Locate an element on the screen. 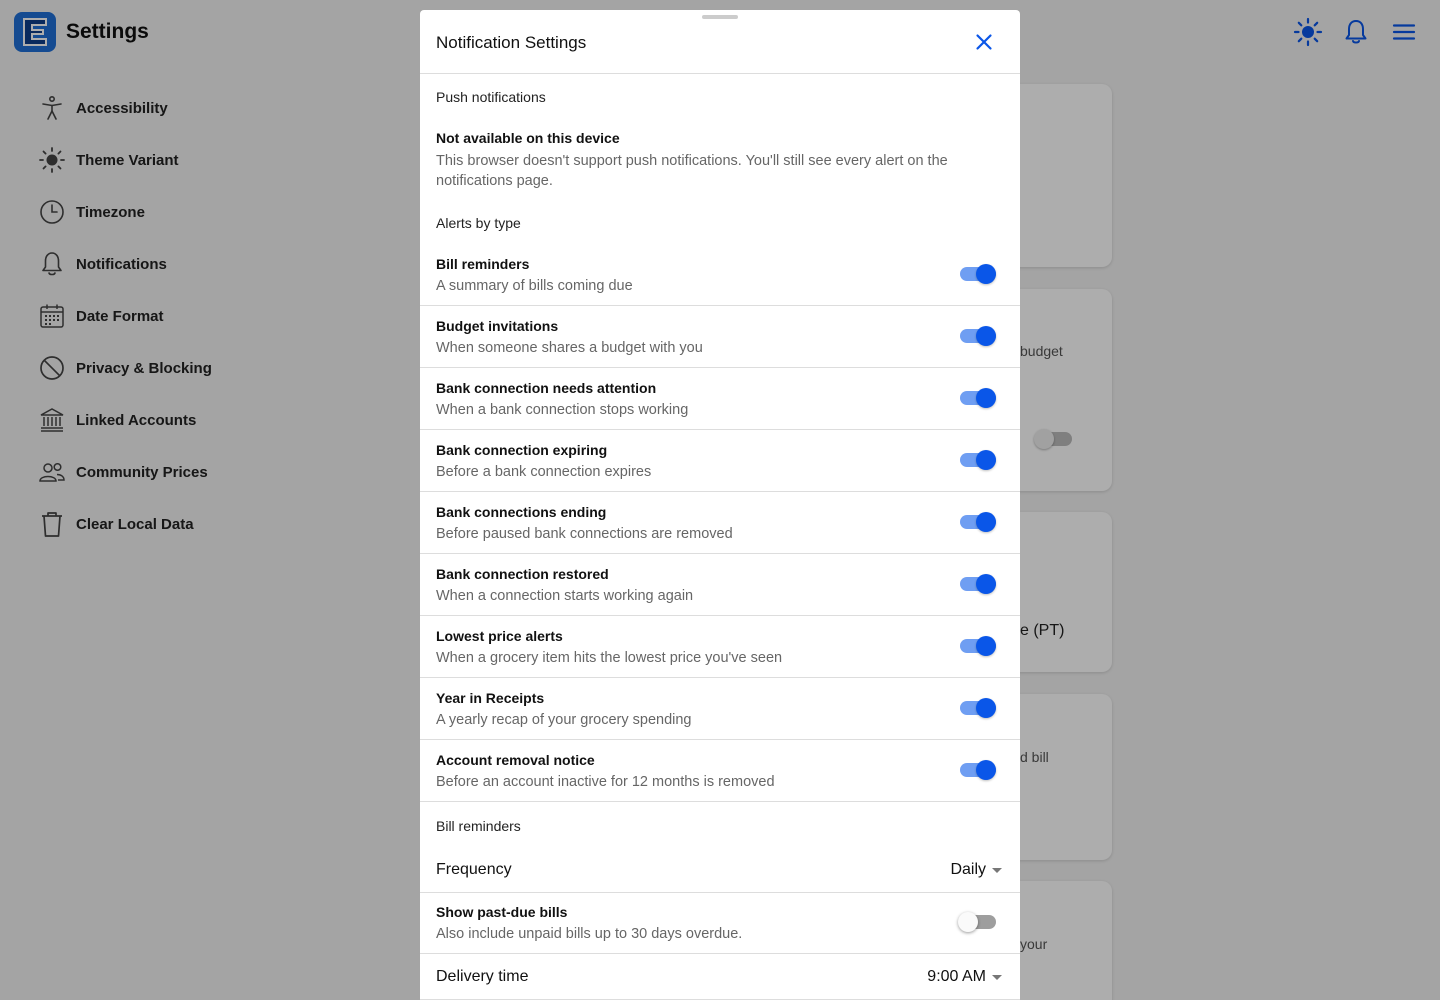 The image size is (1440, 1000). dialog-title: Notification Settings is located at coordinates (511, 42).